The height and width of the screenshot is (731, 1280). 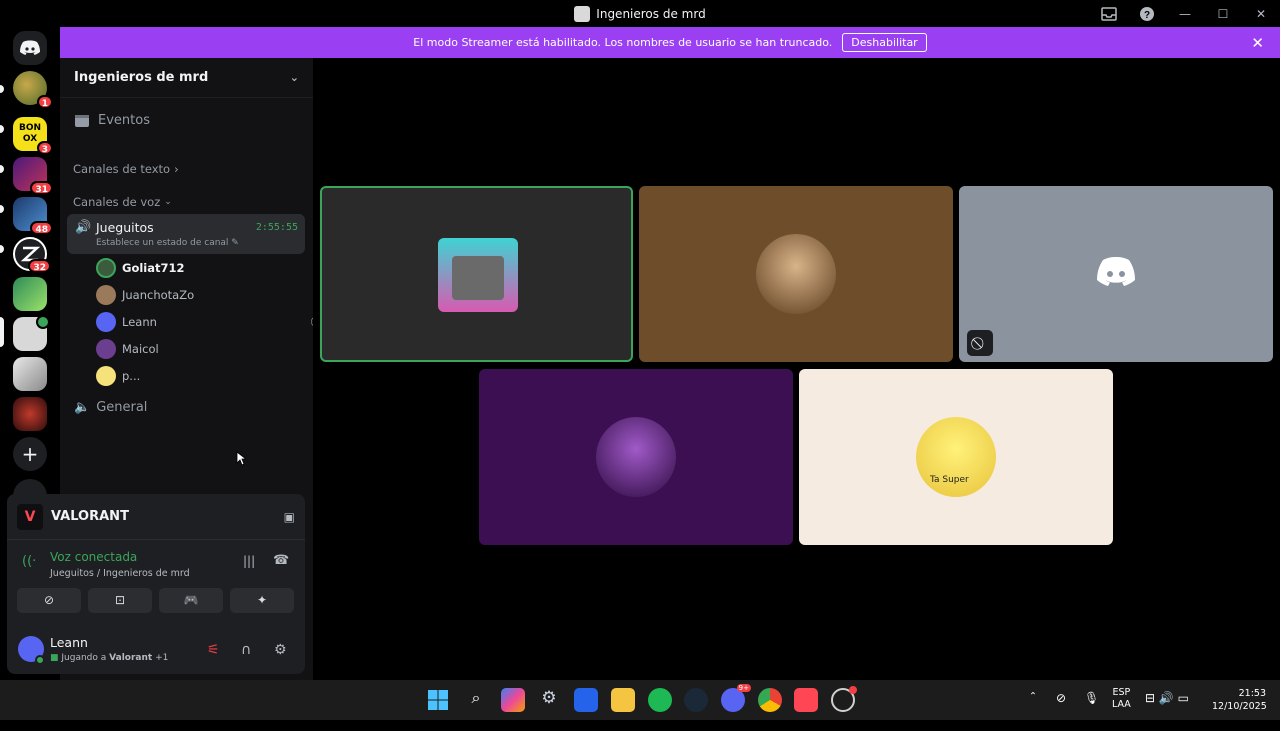 I want to click on screen-share-icon: ▣, so click(x=289, y=517).